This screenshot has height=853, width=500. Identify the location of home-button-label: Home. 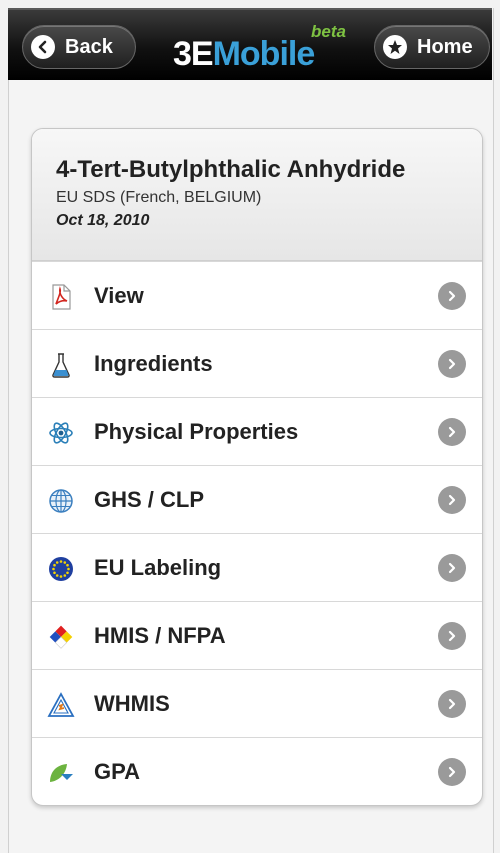
(445, 46).